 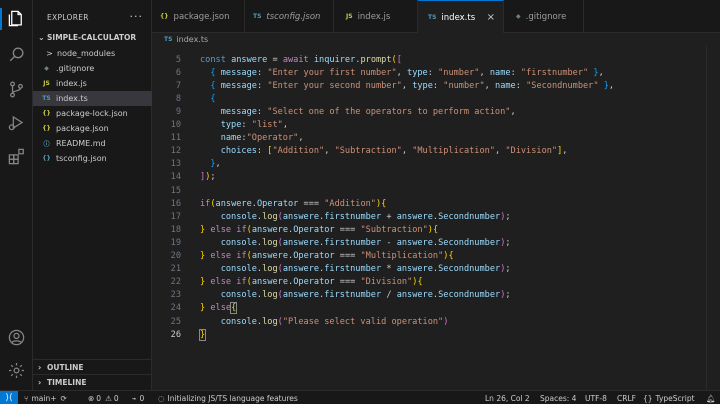 I want to click on extensions-icon, so click(x=16, y=156).